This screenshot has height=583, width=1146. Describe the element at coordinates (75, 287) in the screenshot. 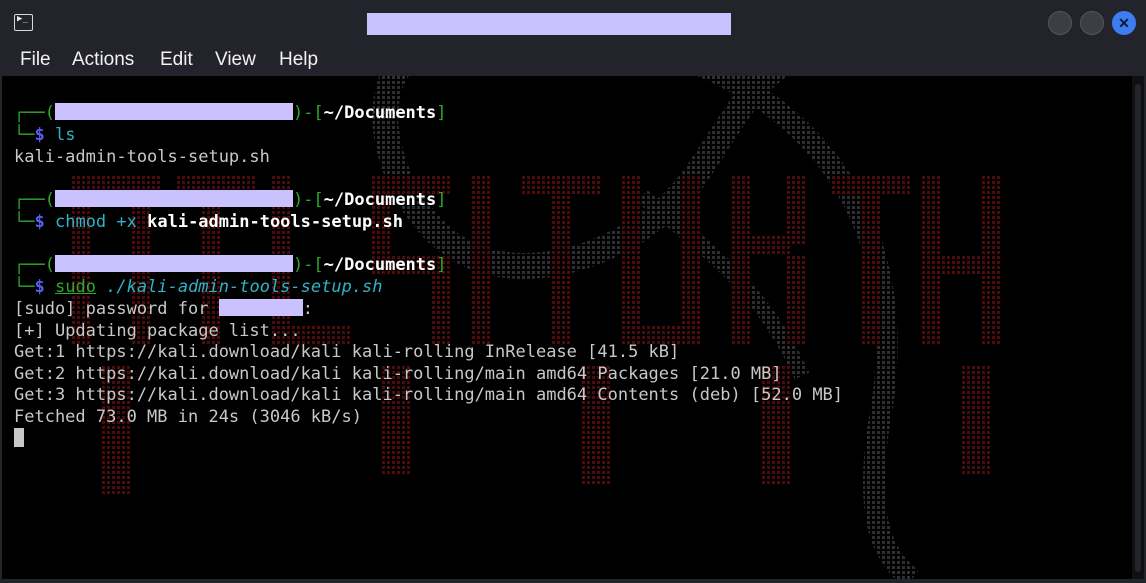

I see `command-sudo: sudo` at that location.